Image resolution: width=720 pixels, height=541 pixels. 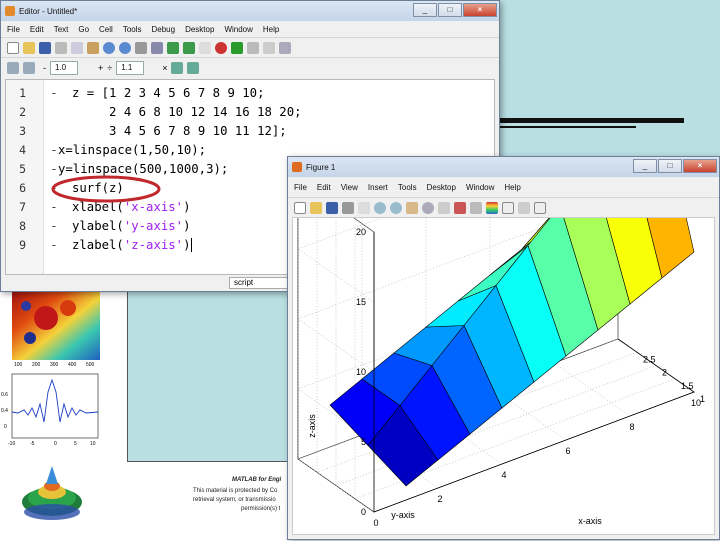 I want to click on line-marker: -, so click(x=54, y=149).